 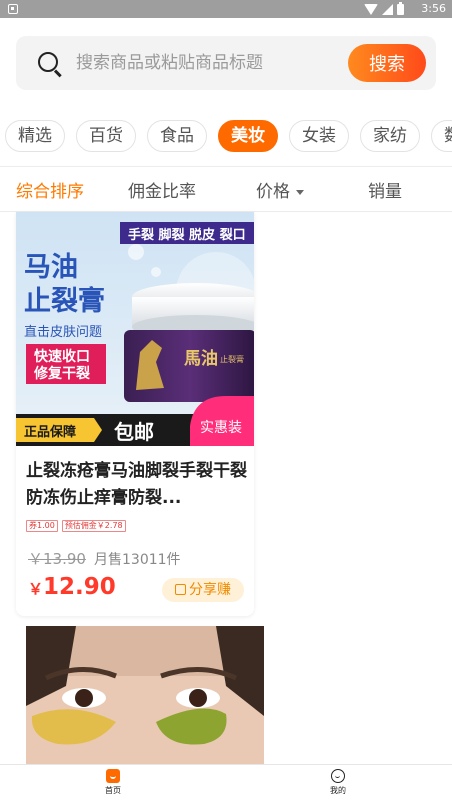 I want to click on real-pack-label: 实惠装, so click(x=221, y=428).